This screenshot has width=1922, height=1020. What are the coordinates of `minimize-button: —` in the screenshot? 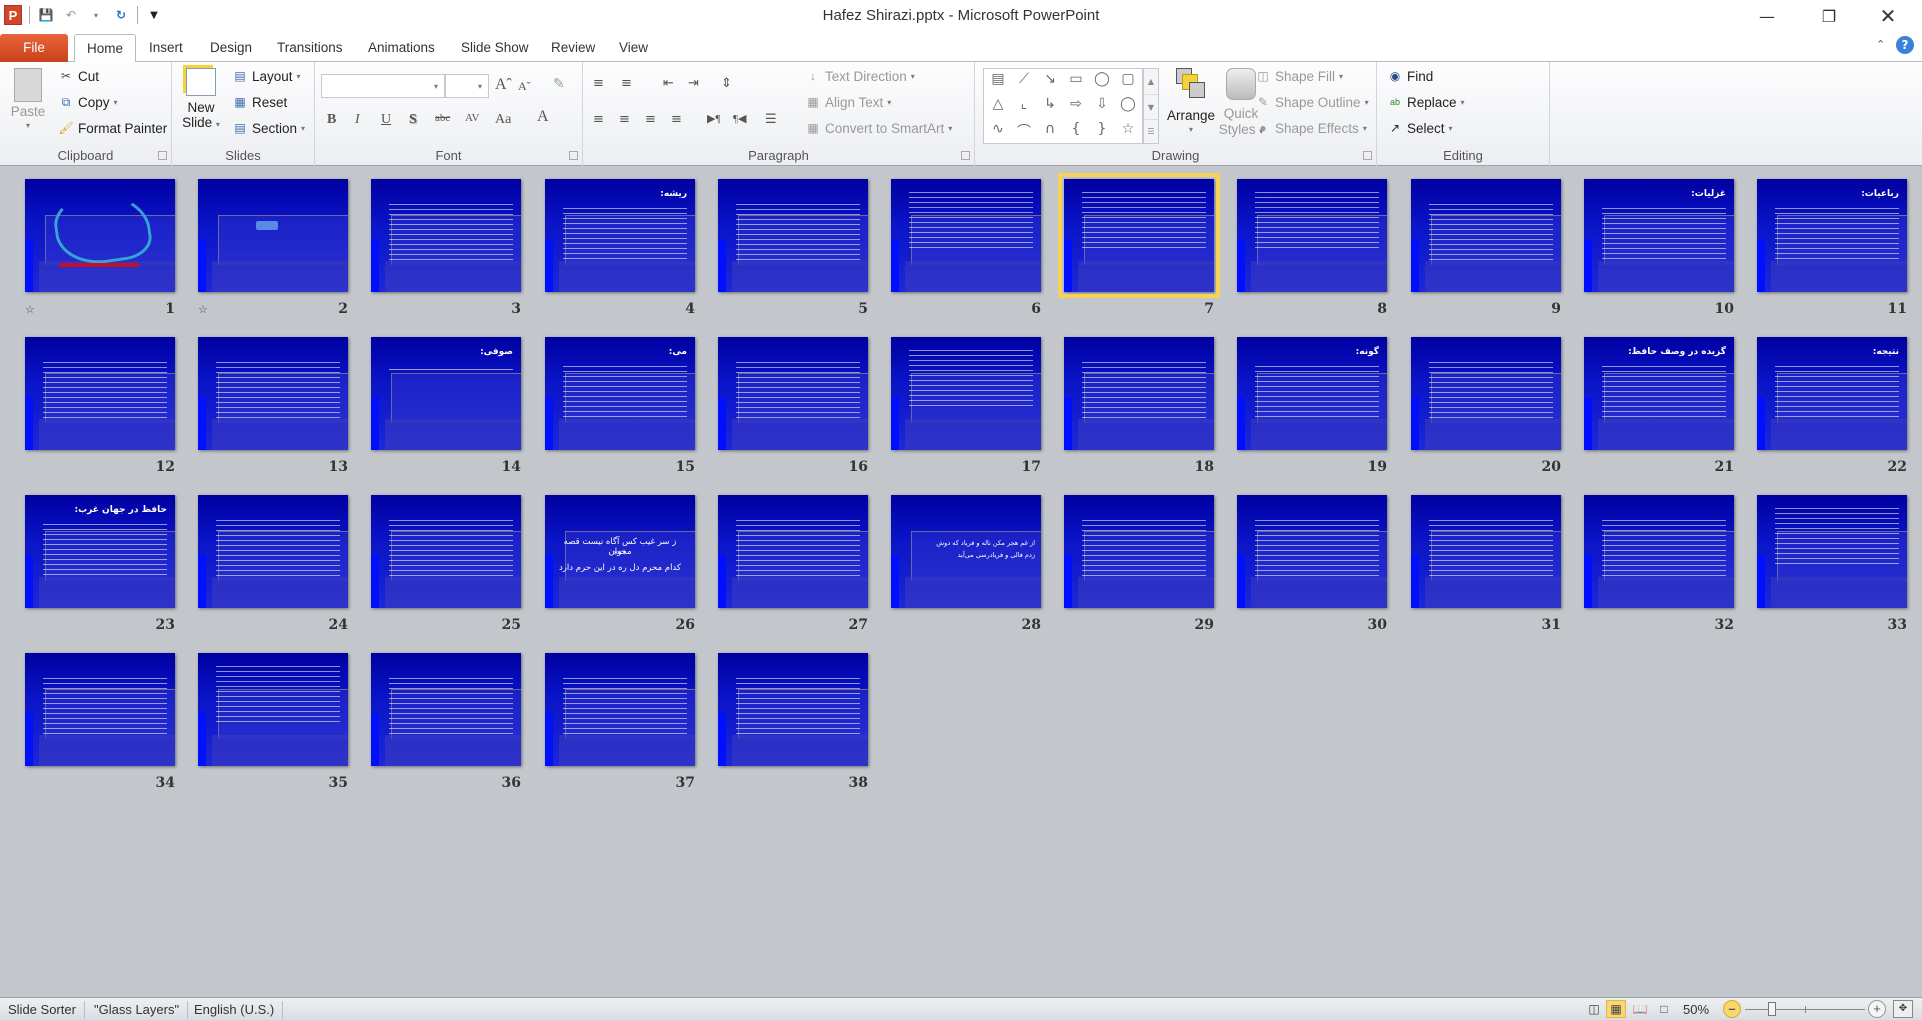 It's located at (1767, 16).